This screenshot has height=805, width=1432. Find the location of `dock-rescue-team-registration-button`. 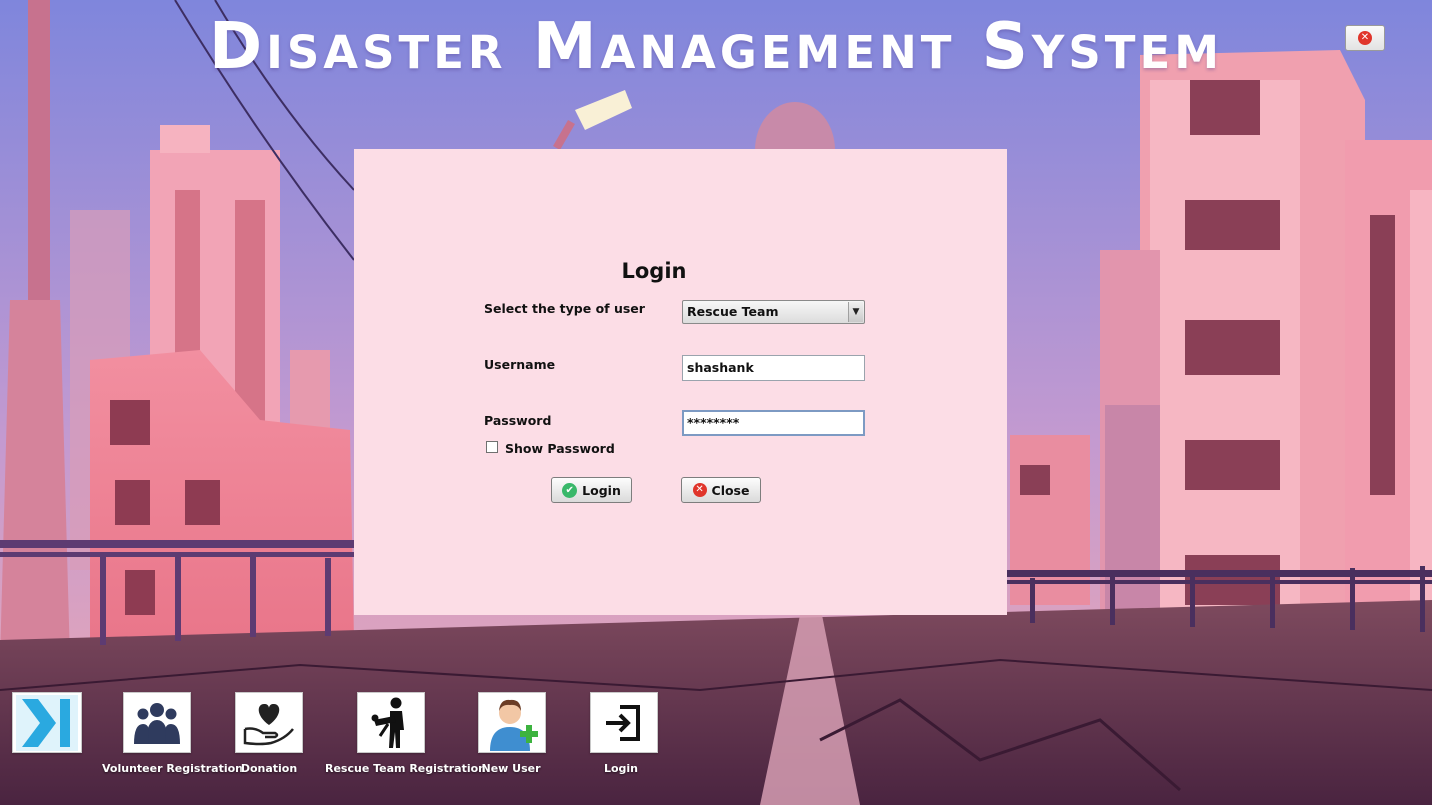

dock-rescue-team-registration-button is located at coordinates (391, 722).